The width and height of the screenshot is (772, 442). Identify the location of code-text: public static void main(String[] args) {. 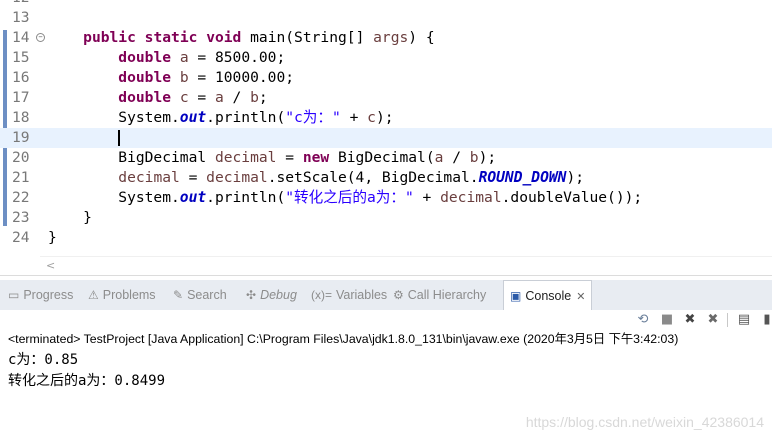
(241, 38).